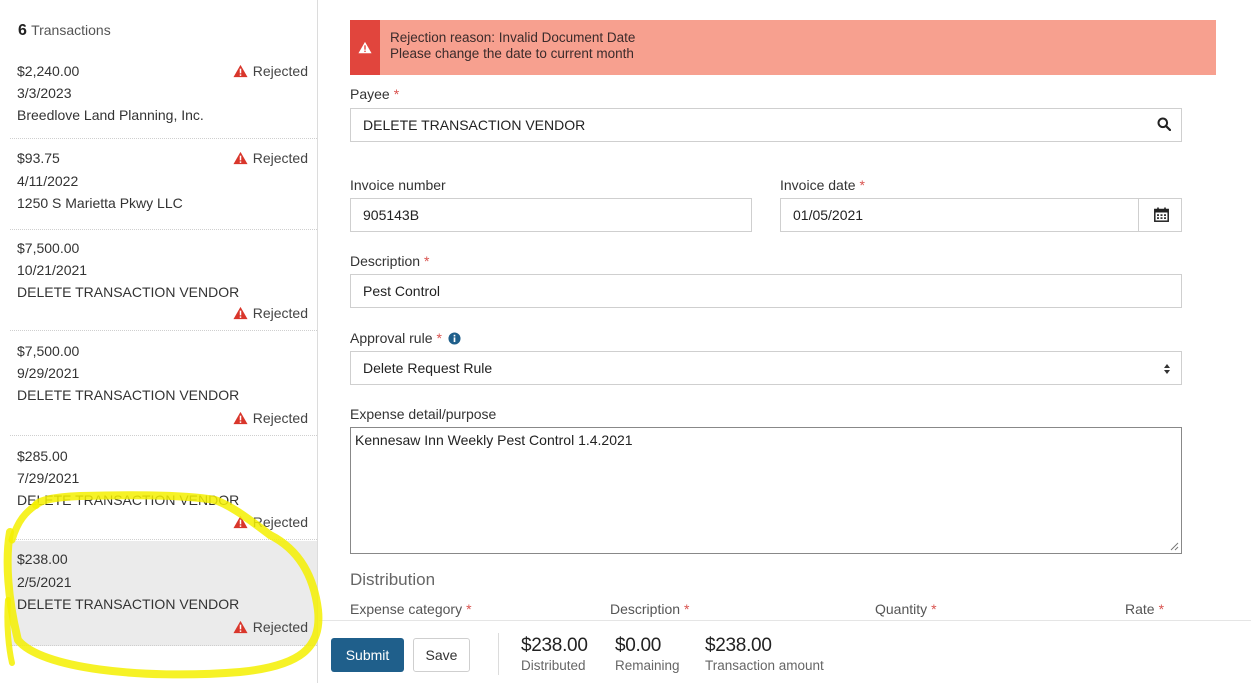 The image size is (1251, 683). Describe the element at coordinates (766, 125) in the screenshot. I see `payee-input: DELETE TRANSACTION VENDOR` at that location.